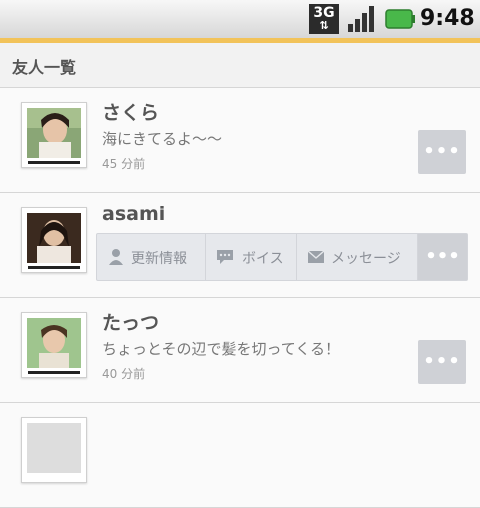  What do you see at coordinates (361, 19) in the screenshot?
I see `signal-strength-icon` at bounding box center [361, 19].